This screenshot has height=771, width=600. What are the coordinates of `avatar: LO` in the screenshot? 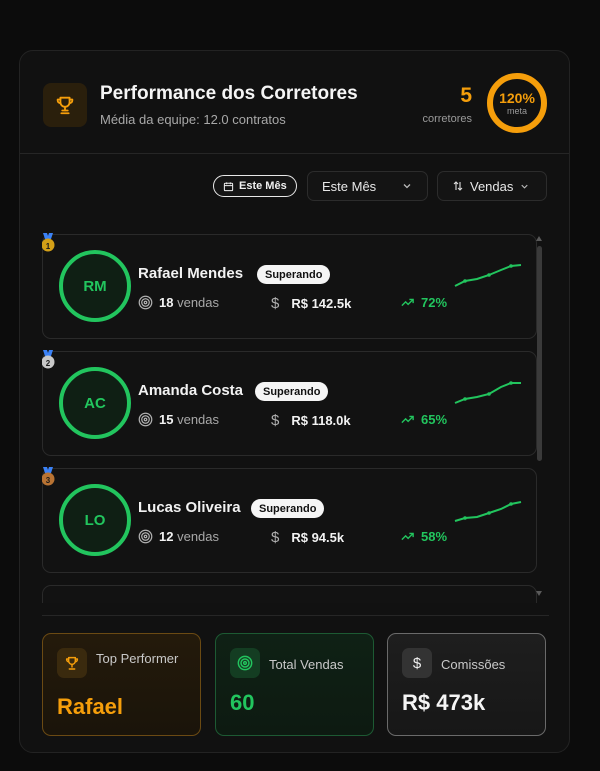 It's located at (95, 520).